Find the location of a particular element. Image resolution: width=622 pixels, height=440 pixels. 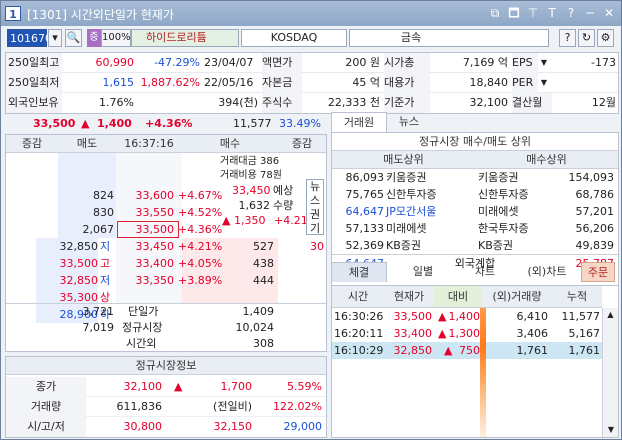

ask-pct: +4.36% is located at coordinates (200, 229).